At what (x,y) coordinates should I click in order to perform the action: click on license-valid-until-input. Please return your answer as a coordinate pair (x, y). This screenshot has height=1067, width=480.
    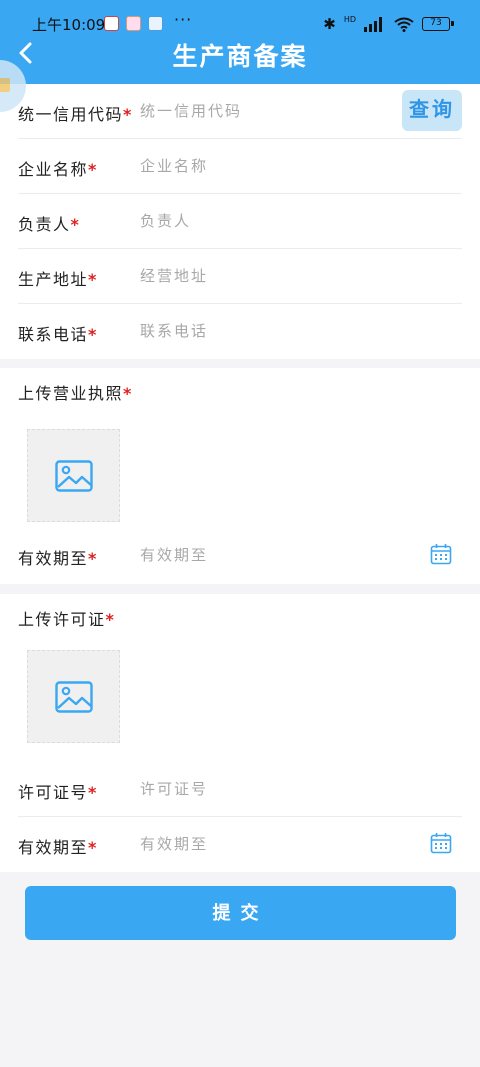
    Looking at the image, I should click on (265, 555).